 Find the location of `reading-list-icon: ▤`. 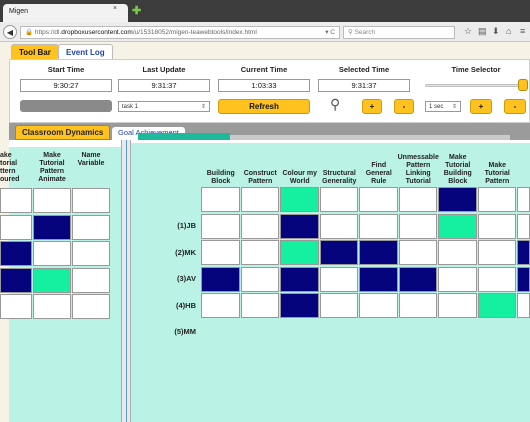

reading-list-icon: ▤ is located at coordinates (482, 31).